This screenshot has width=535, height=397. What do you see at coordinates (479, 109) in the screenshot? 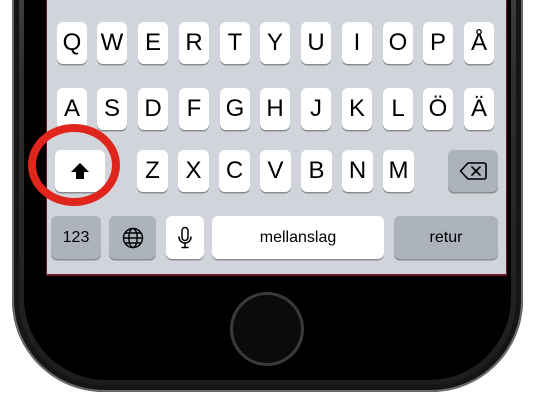
I see `key-a-umlaut: Ä` at bounding box center [479, 109].